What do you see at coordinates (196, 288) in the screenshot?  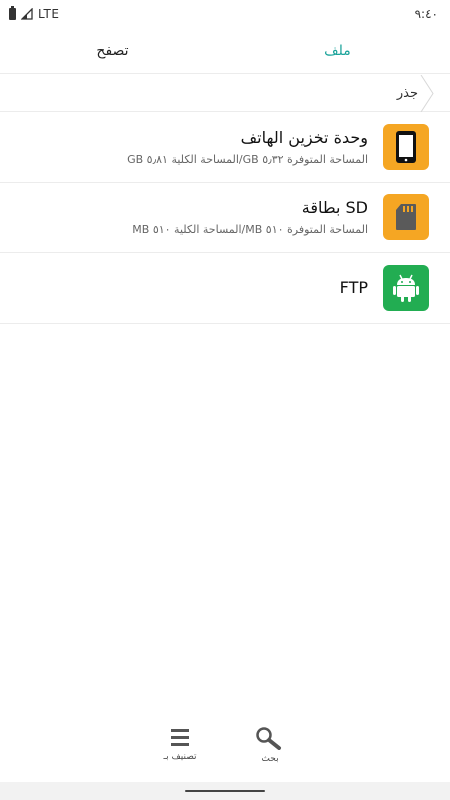 I see `list-item-text: FTP` at bounding box center [196, 288].